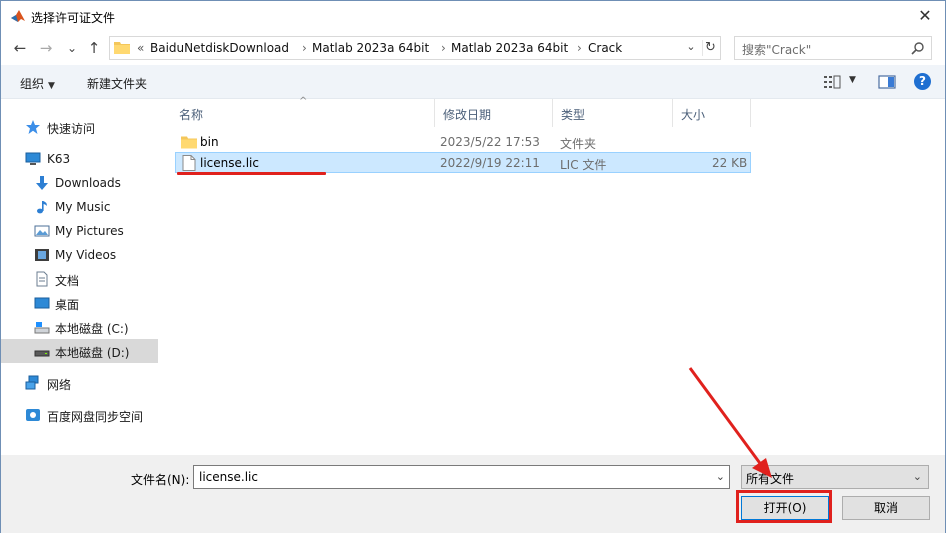  I want to click on organize-caret-icon: ▼, so click(51, 86).